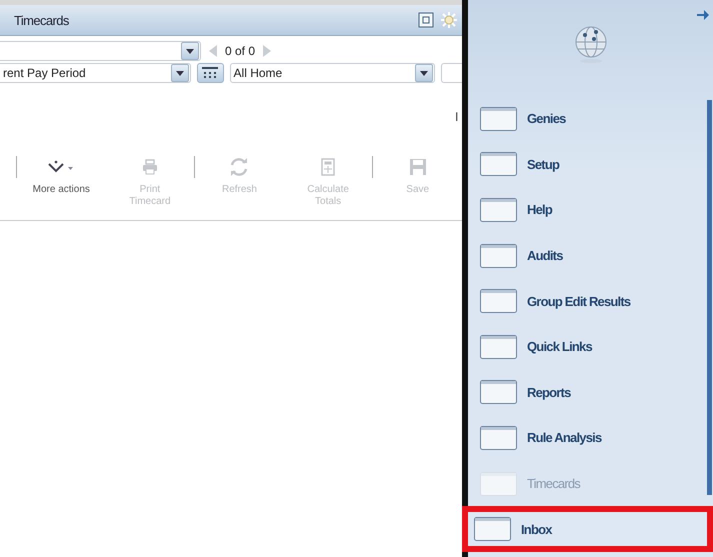 This screenshot has width=713, height=557. Describe the element at coordinates (417, 167) in the screenshot. I see `save-icon` at that location.